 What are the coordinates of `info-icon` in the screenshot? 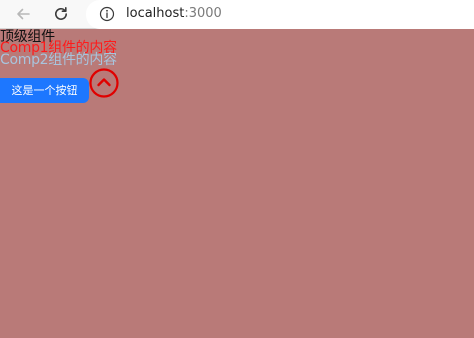 It's located at (107, 14).